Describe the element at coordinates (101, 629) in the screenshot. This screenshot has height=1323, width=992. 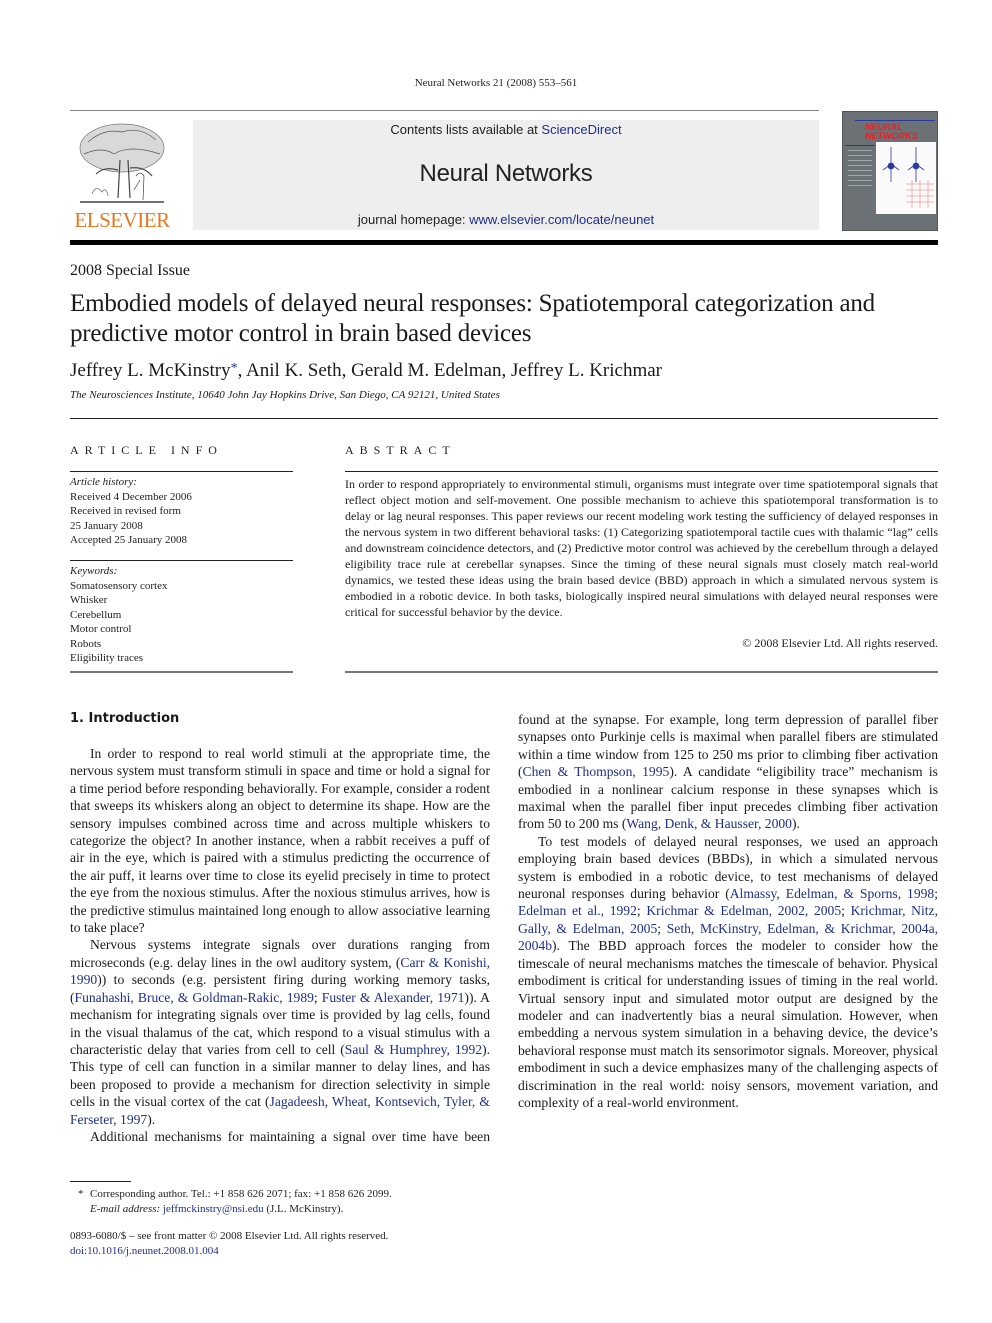
I see `keyword-item: Motor control` at that location.